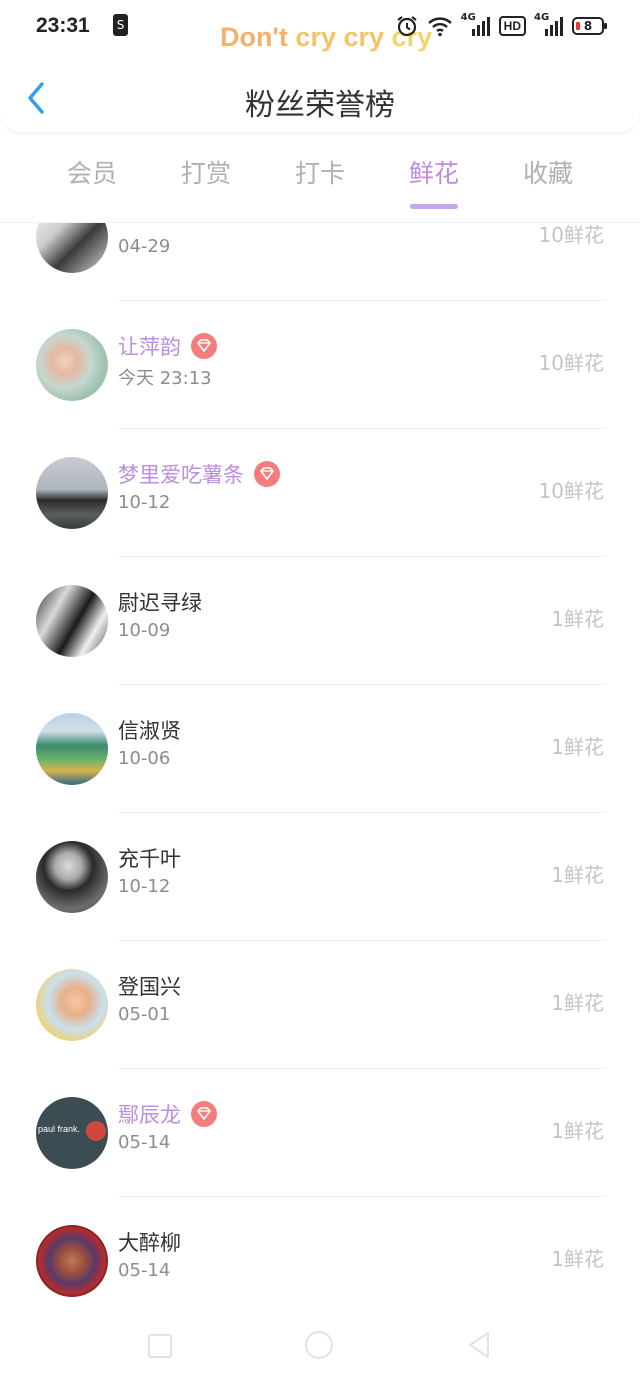 This screenshot has height=1387, width=640. I want to click on hd-icon: HD, so click(512, 26).